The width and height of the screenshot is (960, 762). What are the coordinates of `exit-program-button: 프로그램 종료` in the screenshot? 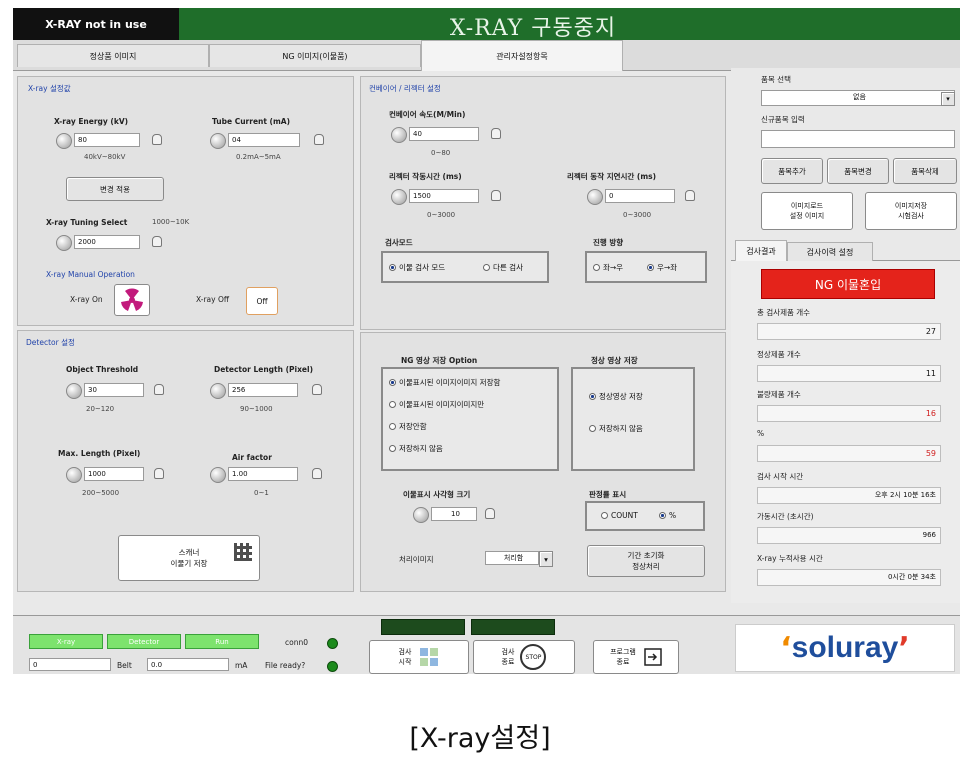 It's located at (636, 657).